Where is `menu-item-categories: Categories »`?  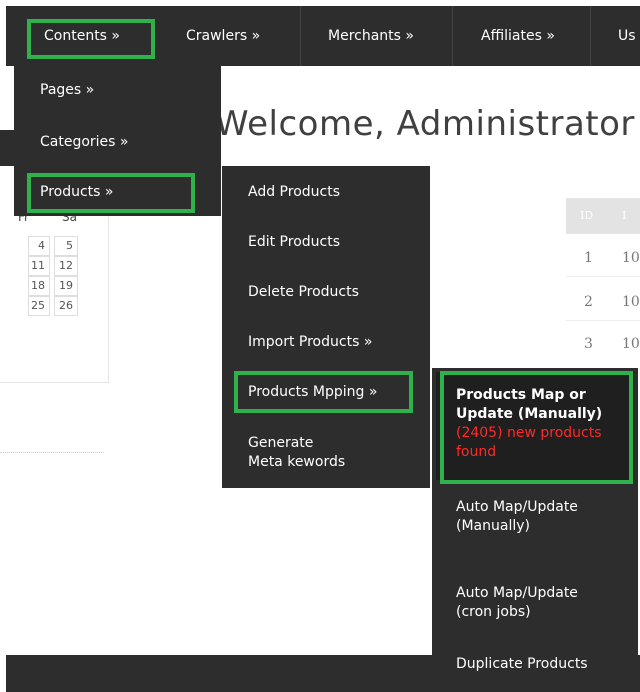
menu-item-categories: Categories » is located at coordinates (117, 142).